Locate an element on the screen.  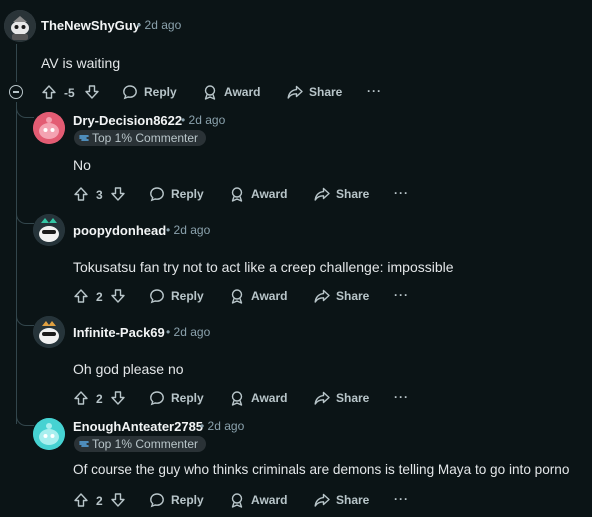
vote-count: -5 is located at coordinates (69, 93).